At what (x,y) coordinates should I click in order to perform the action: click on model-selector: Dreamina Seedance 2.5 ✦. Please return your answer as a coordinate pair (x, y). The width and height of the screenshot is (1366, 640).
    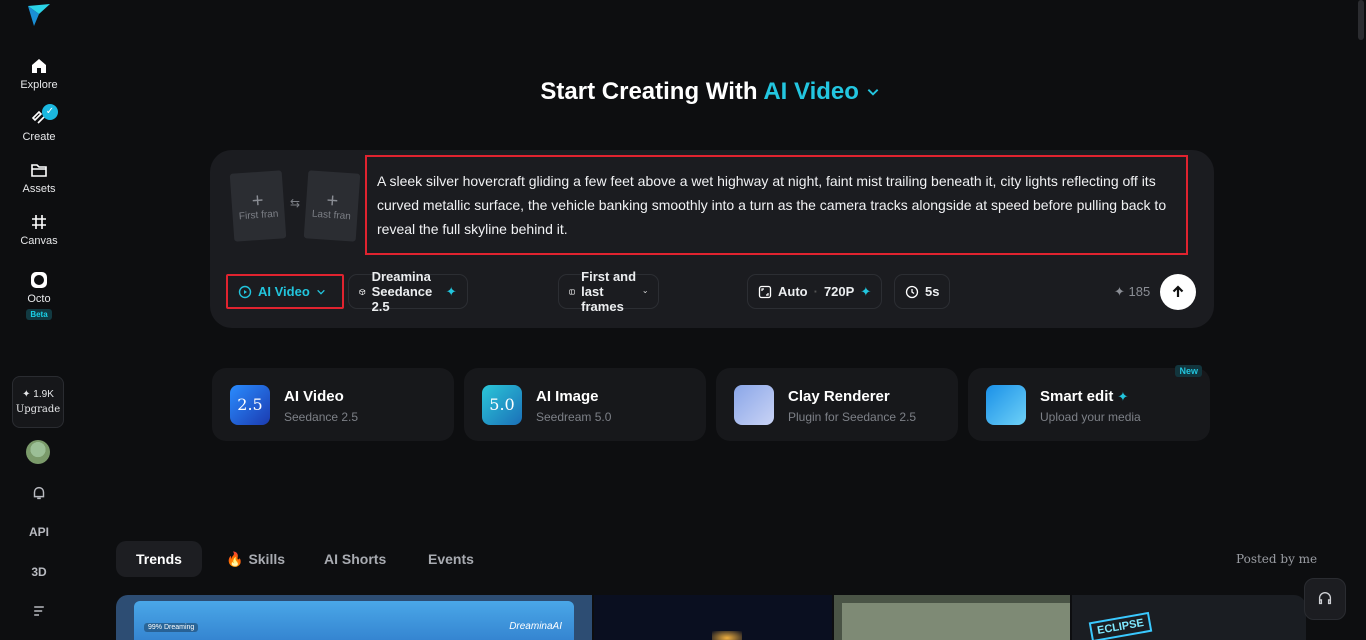
    Looking at the image, I should click on (408, 291).